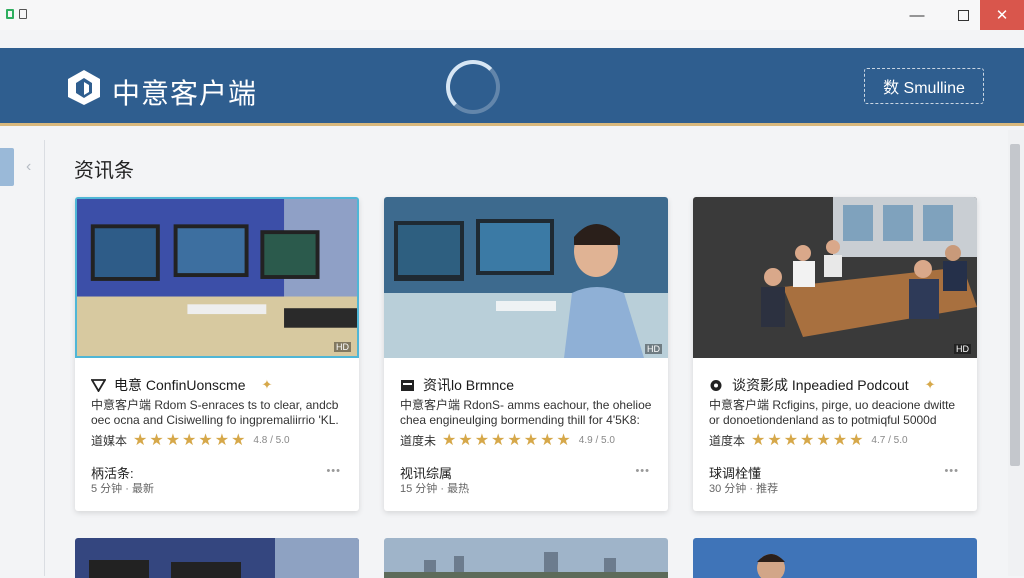  I want to click on card-rating: 道度本 ★★★★★★★ 4.7 / 5.0, so click(808, 440).